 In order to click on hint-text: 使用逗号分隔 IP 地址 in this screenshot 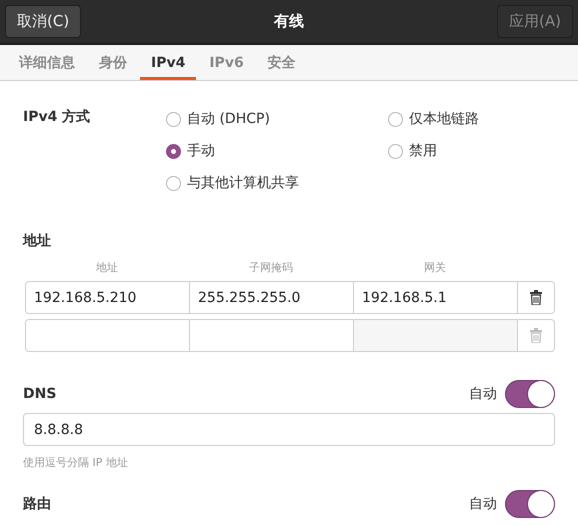, I will do `click(75, 462)`.